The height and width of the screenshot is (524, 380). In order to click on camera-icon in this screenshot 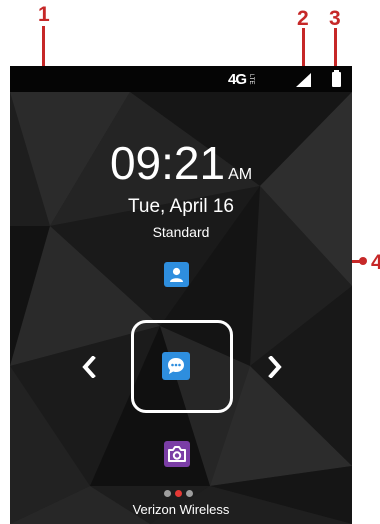, I will do `click(177, 454)`.